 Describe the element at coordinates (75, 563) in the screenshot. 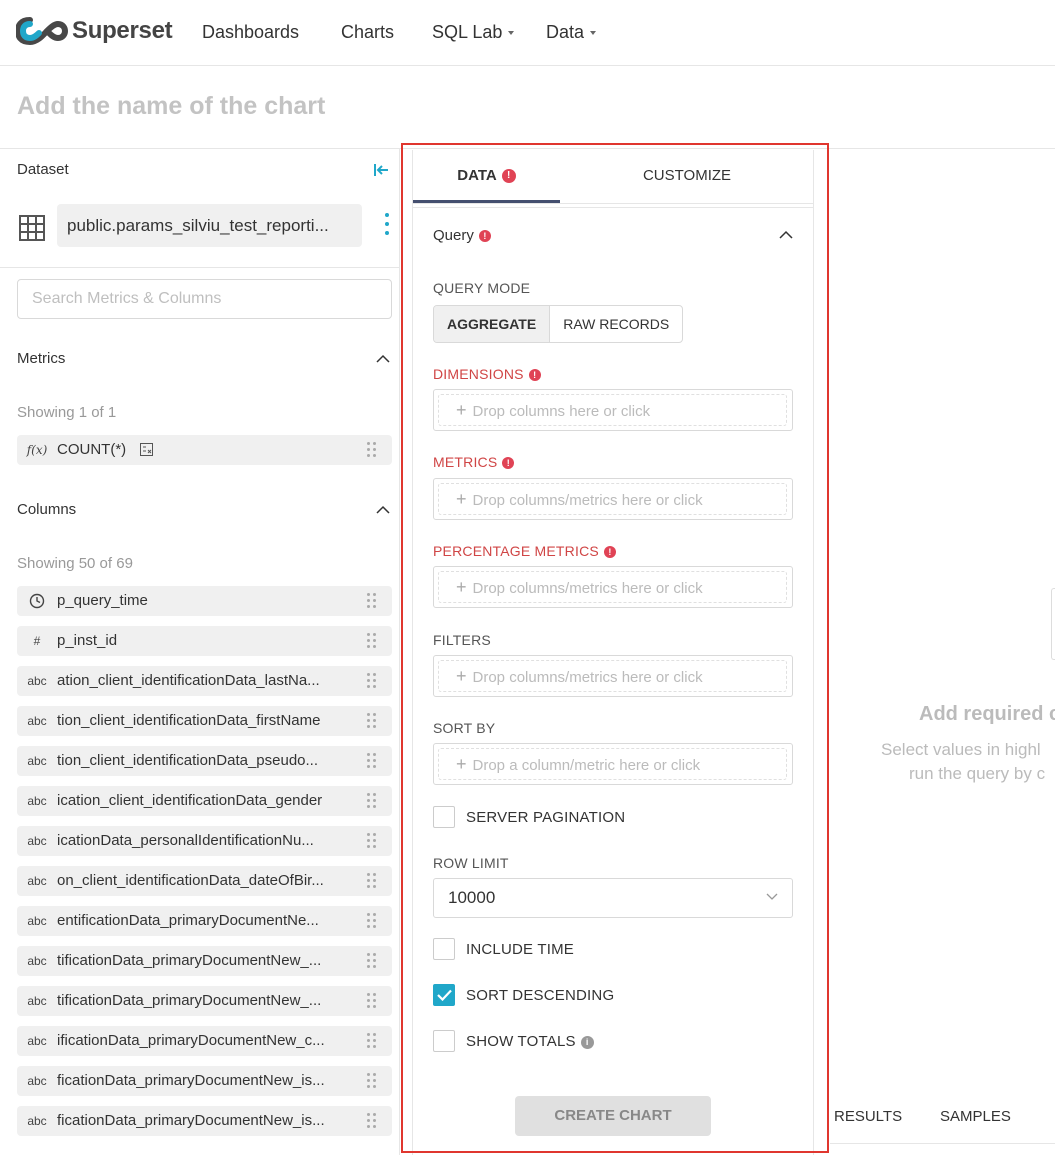

I see `columns-count: Showing 50 of 69` at that location.